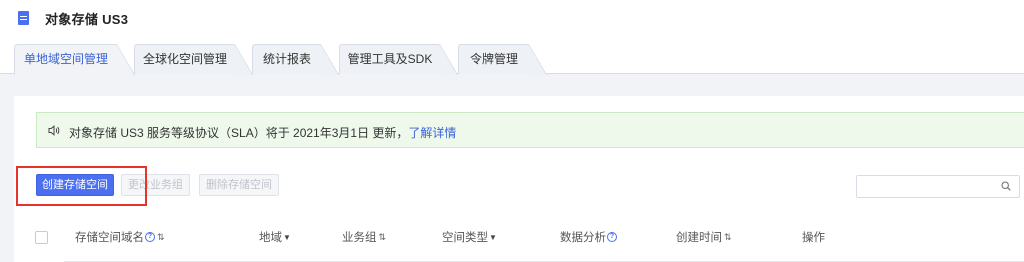  I want to click on document-icon, so click(23, 18).